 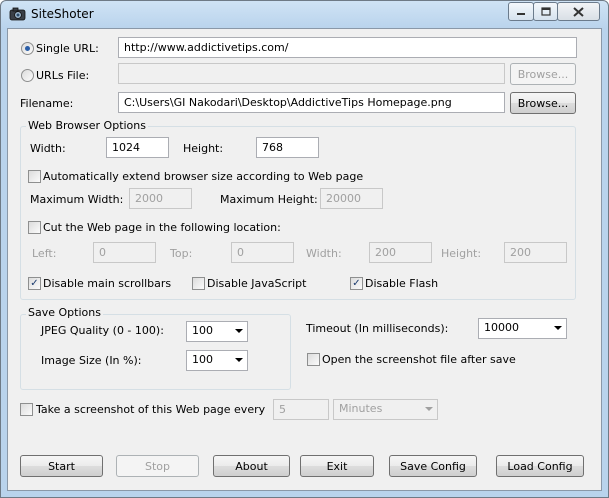 I want to click on disable-flash-checkbox: ✓, so click(x=356, y=283).